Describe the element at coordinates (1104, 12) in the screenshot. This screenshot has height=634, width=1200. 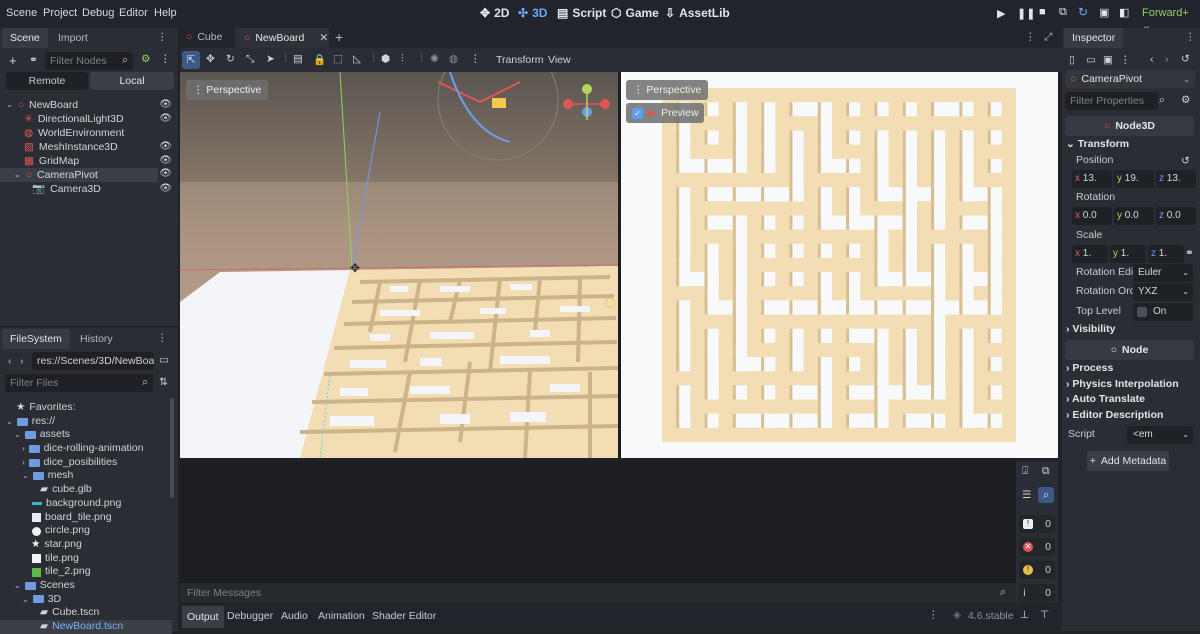
I see `movie-icon: ▣` at that location.